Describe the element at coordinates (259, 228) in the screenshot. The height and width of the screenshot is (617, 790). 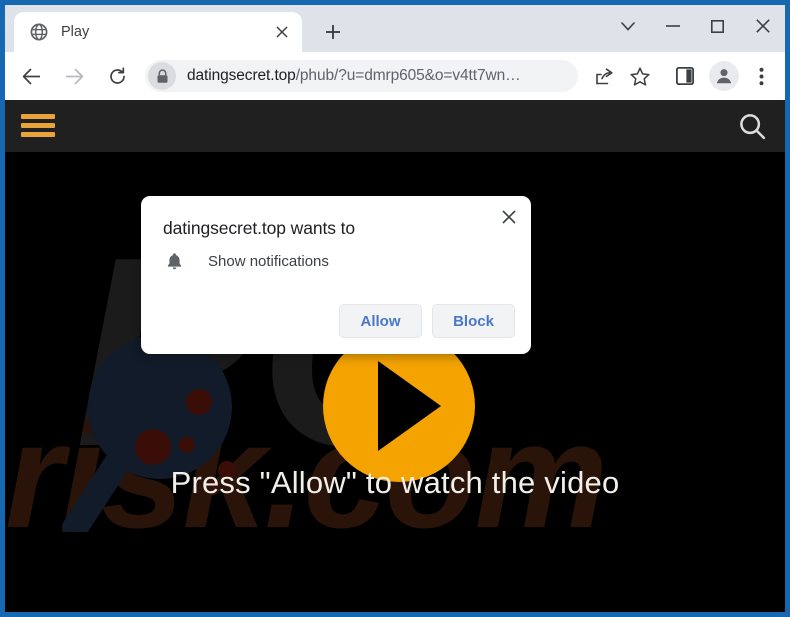
I see `dialog-title: datingsecret.top wants to` at that location.